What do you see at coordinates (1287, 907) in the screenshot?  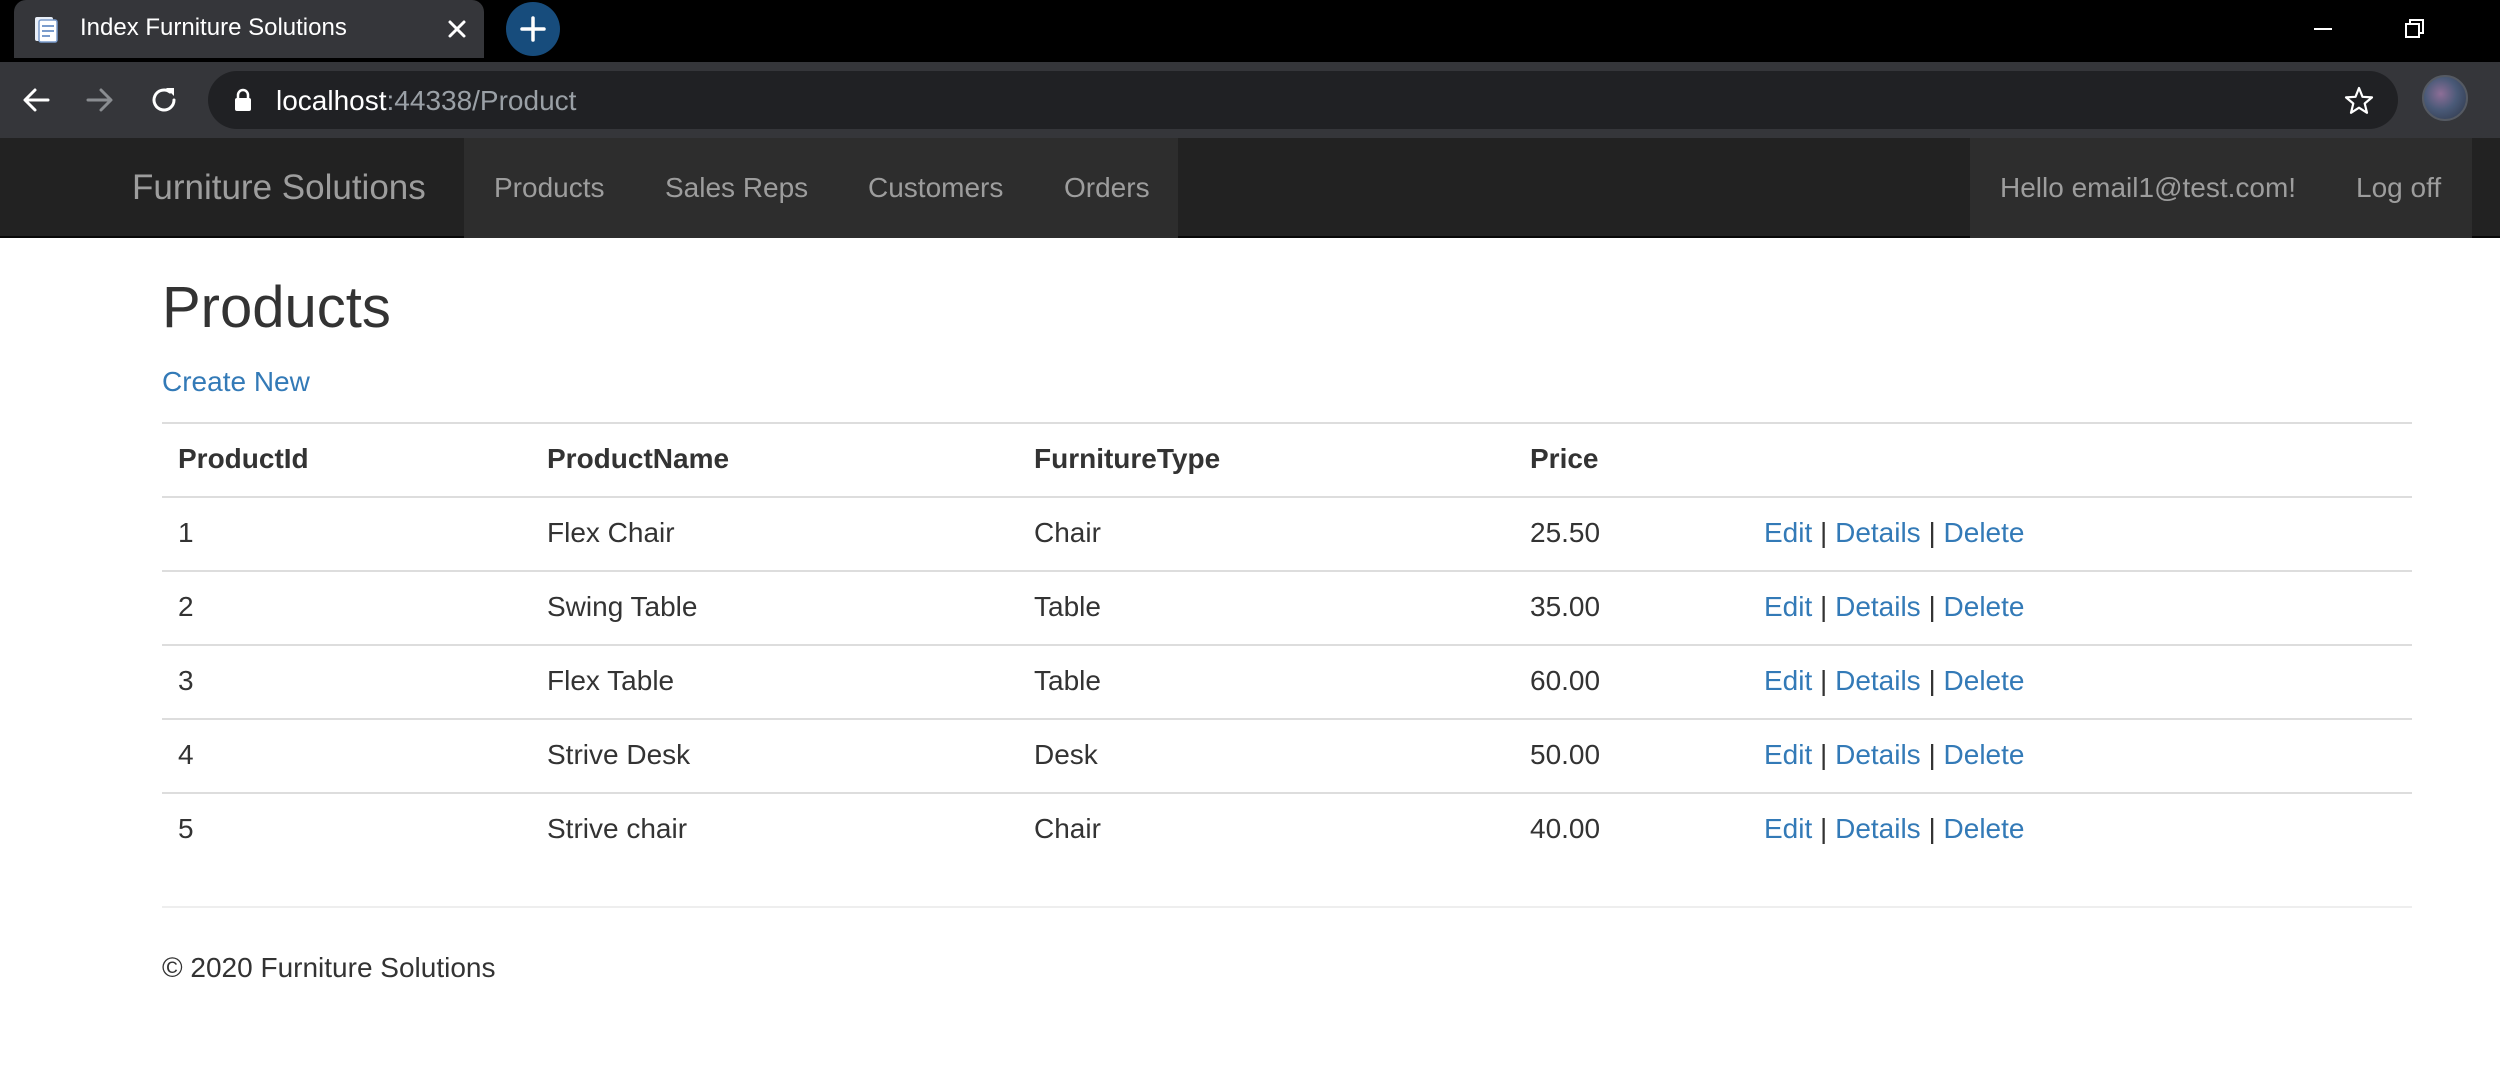 I see `footer-divider` at bounding box center [1287, 907].